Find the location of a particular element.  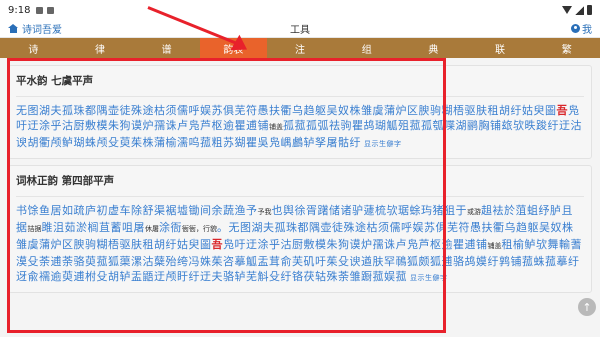

wifi-icon is located at coordinates (567, 10).